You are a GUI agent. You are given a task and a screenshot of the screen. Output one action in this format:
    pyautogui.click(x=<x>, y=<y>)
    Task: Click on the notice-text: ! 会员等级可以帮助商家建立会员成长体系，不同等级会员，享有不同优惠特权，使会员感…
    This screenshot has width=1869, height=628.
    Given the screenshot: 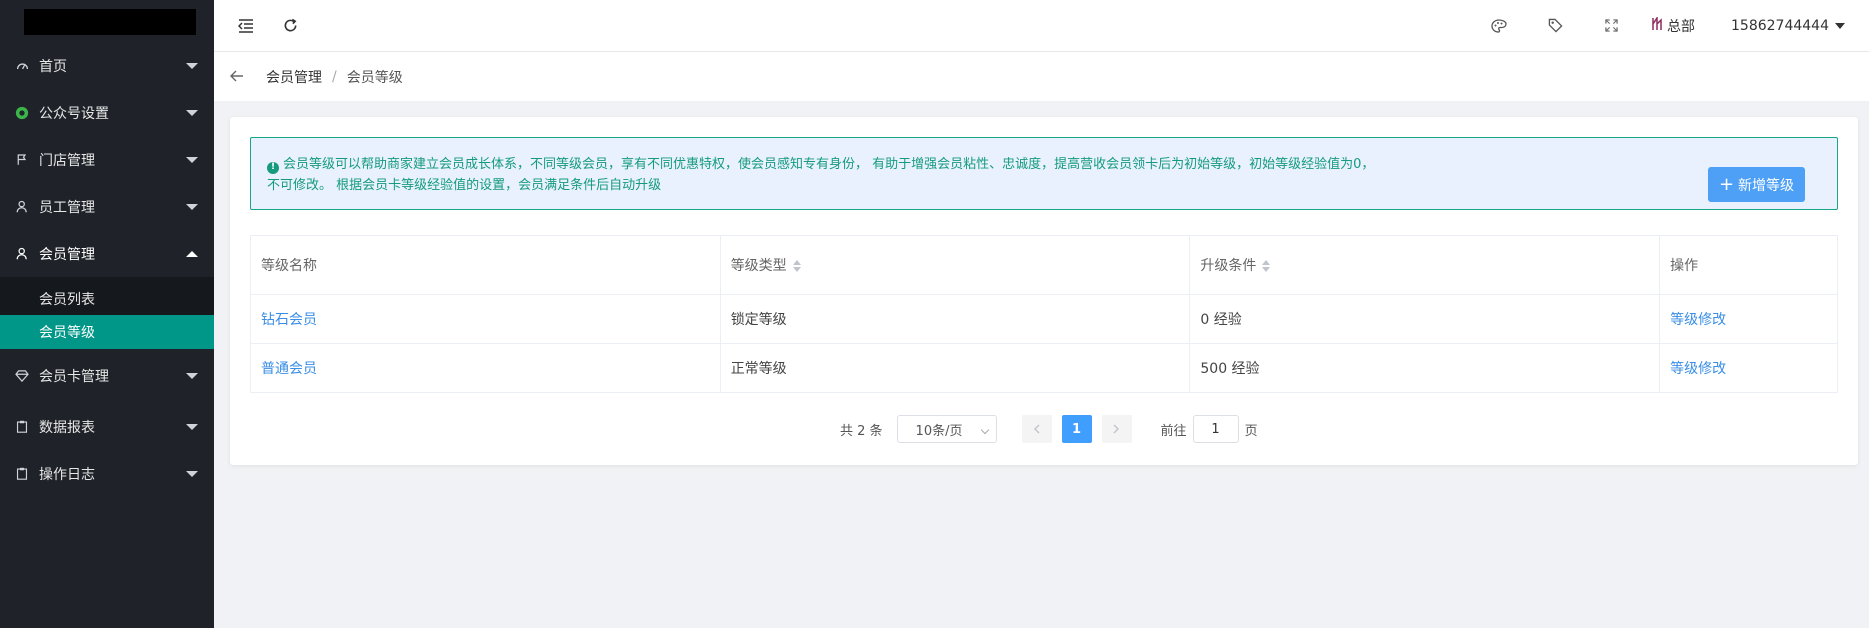 What is the action you would take?
    pyautogui.click(x=822, y=175)
    